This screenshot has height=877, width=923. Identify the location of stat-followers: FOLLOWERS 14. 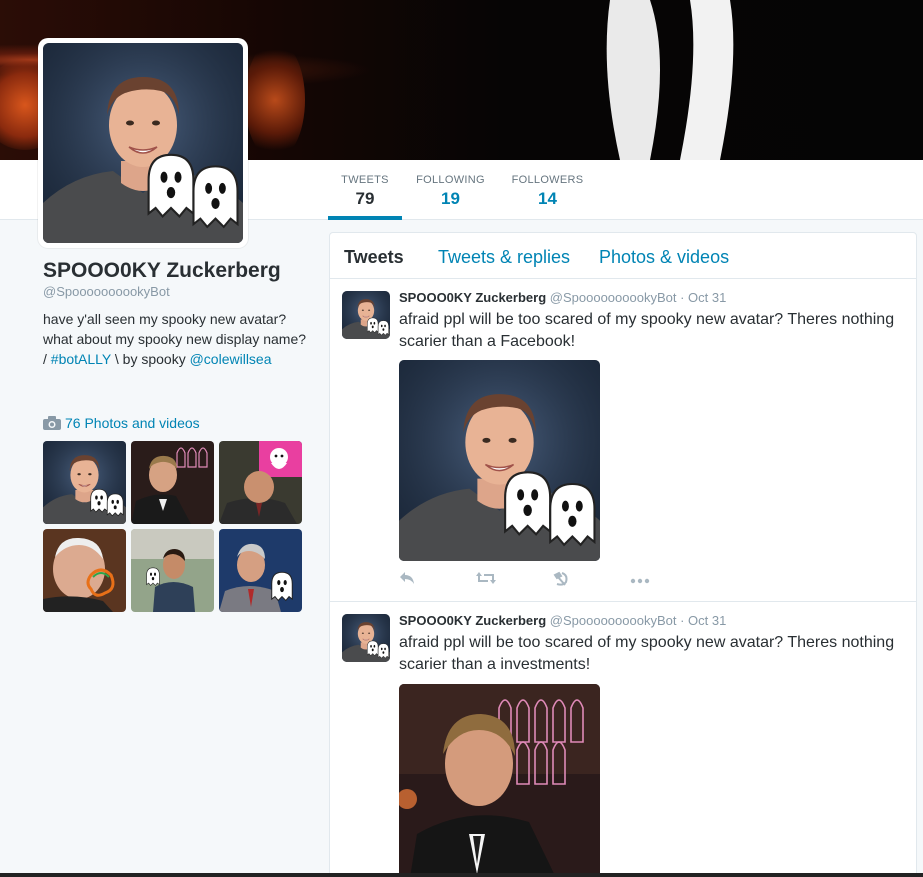
(547, 190).